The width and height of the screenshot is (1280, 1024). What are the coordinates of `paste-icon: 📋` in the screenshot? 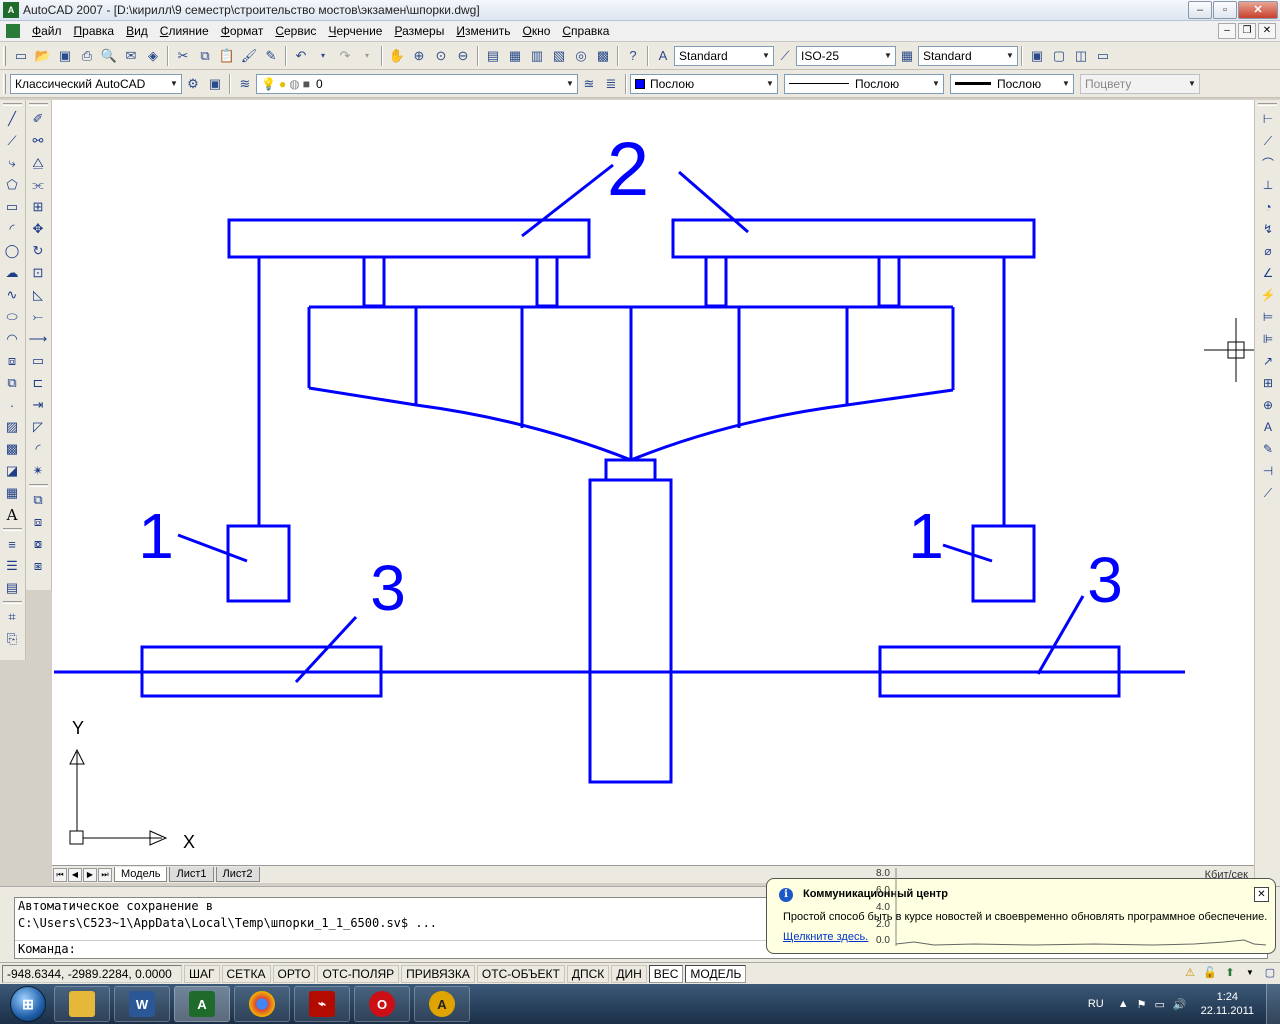 It's located at (227, 56).